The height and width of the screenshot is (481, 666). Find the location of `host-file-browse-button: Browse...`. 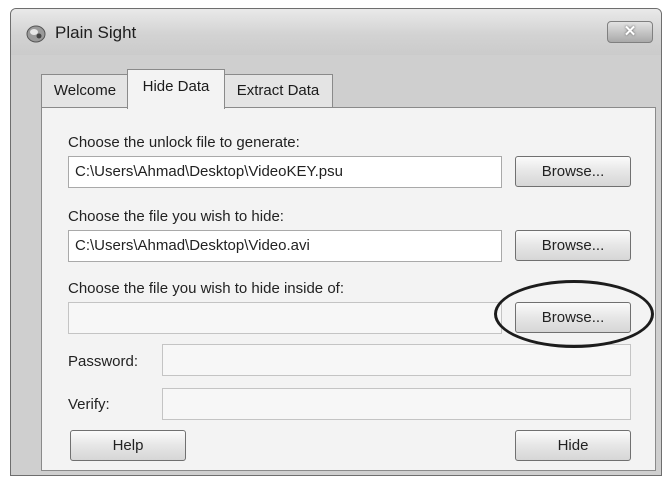

host-file-browse-button: Browse... is located at coordinates (573, 317).